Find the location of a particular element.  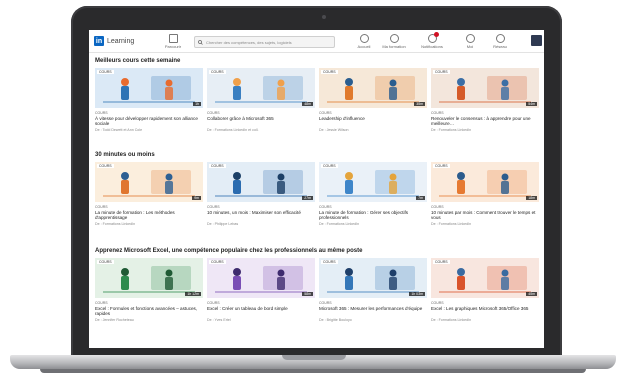

duration-badge: 35m is located at coordinates (419, 104).